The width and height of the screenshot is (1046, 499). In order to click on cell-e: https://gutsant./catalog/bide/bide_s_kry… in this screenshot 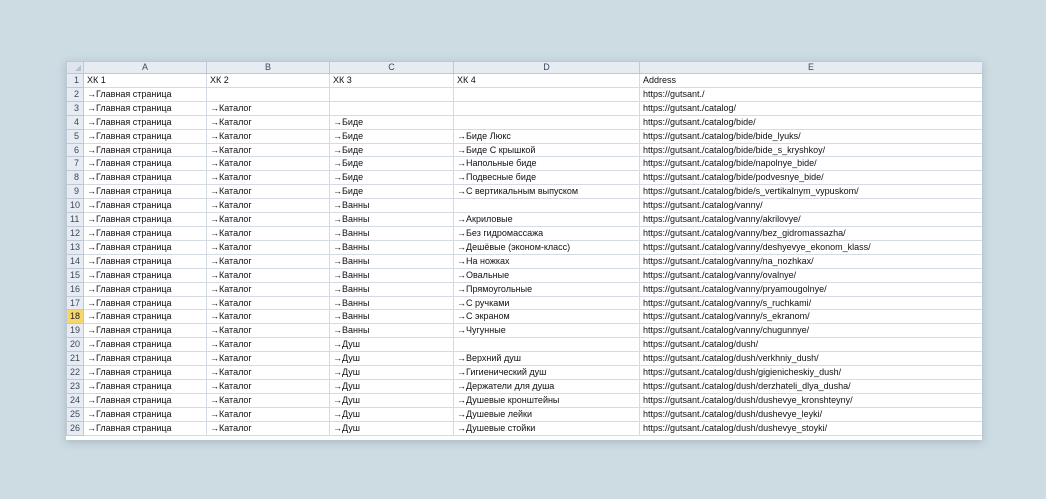, I will do `click(810, 150)`.